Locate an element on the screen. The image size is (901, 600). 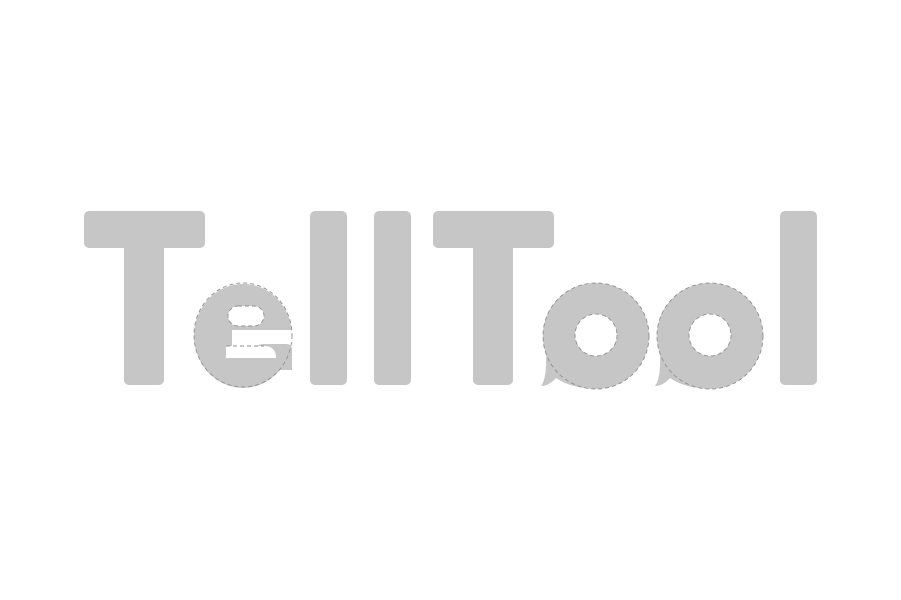
letter-o-2-speech-bubble-icon is located at coordinates (709, 335).